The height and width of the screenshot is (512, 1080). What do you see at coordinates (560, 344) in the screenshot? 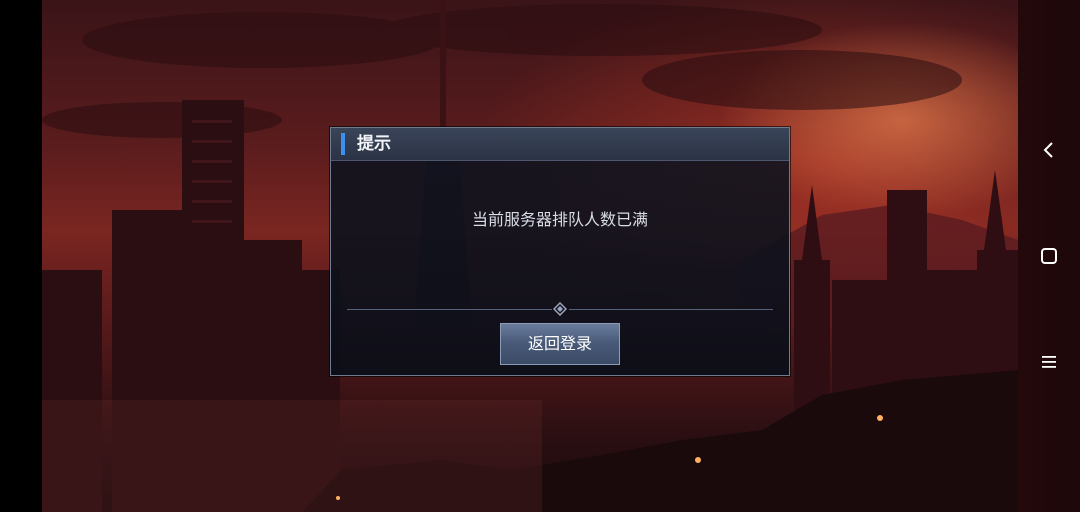
I see `return-login-button: 返回登录` at bounding box center [560, 344].